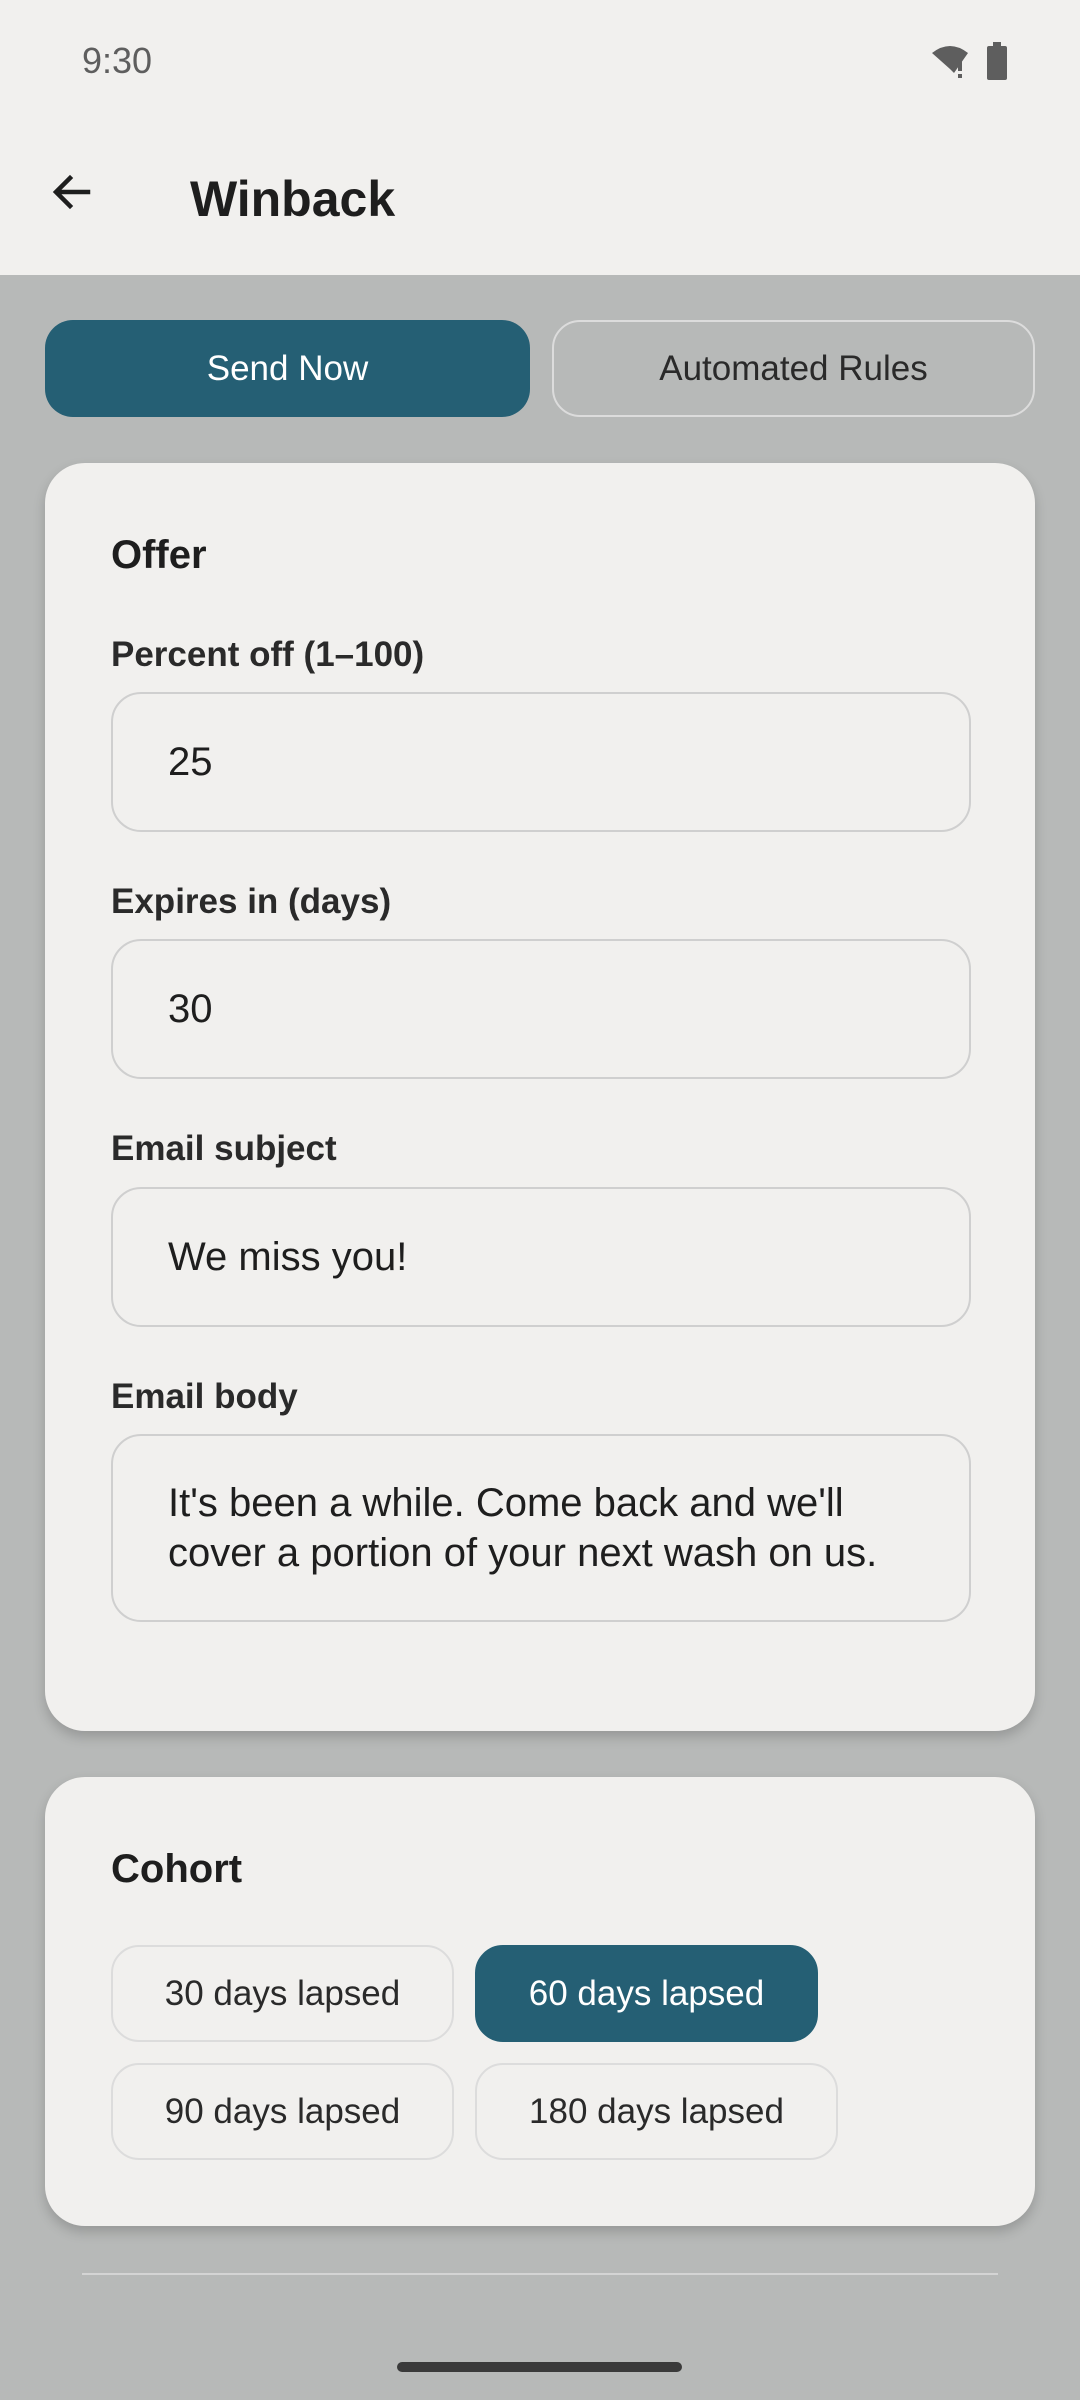 This screenshot has width=1080, height=2400. I want to click on chip-180-days-lapsed: 180 days lapsed, so click(656, 2111).